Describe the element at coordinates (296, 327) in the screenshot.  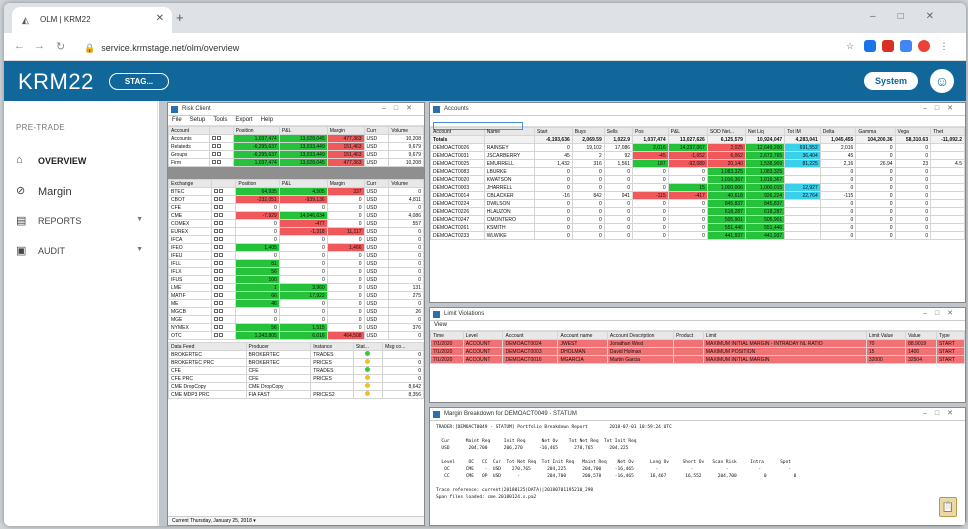
I see `table-row: NYMEX 56 1,515 0 USD 376` at that location.